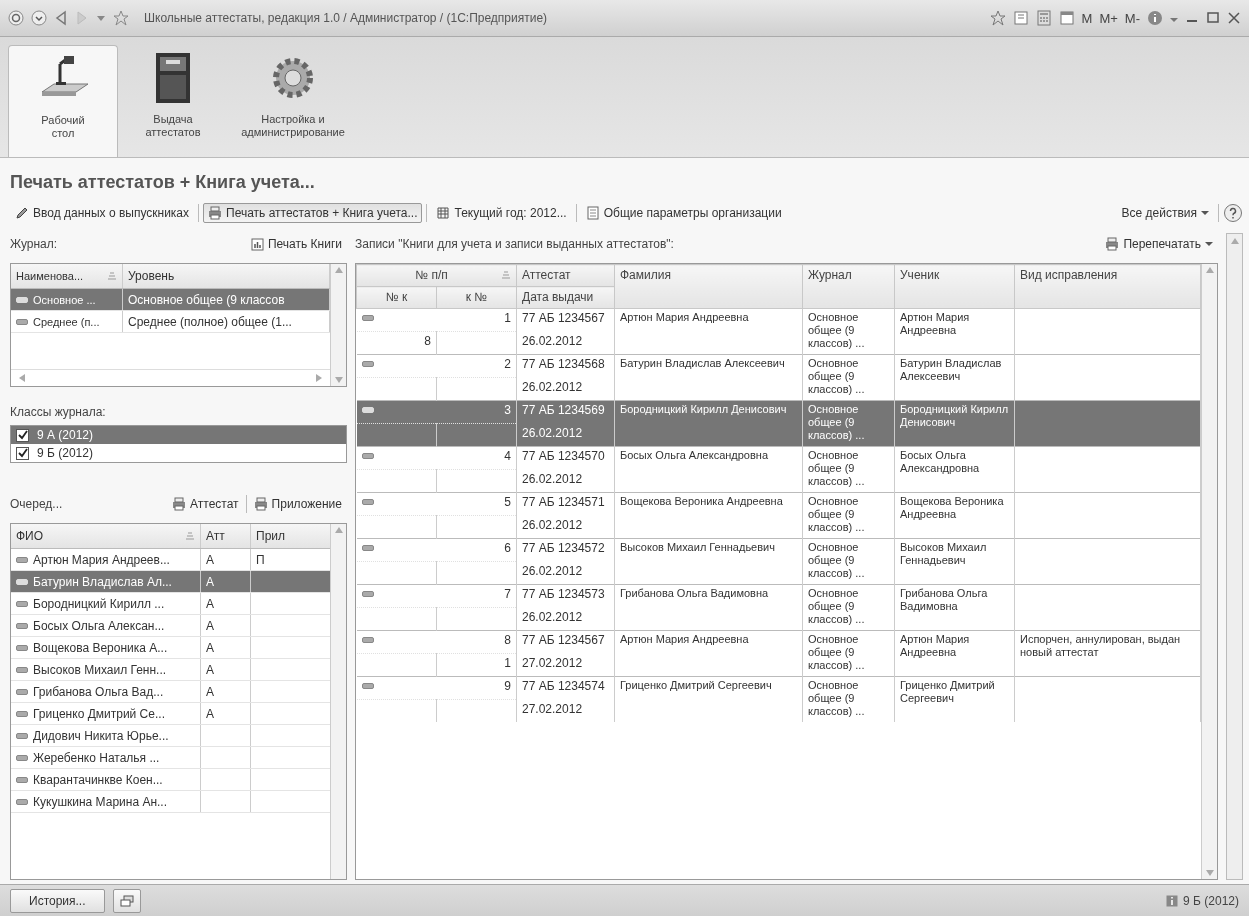 The height and width of the screenshot is (916, 1249). What do you see at coordinates (170, 604) in the screenshot?
I see `table-row: Бородницкий Кирилл ... А` at bounding box center [170, 604].